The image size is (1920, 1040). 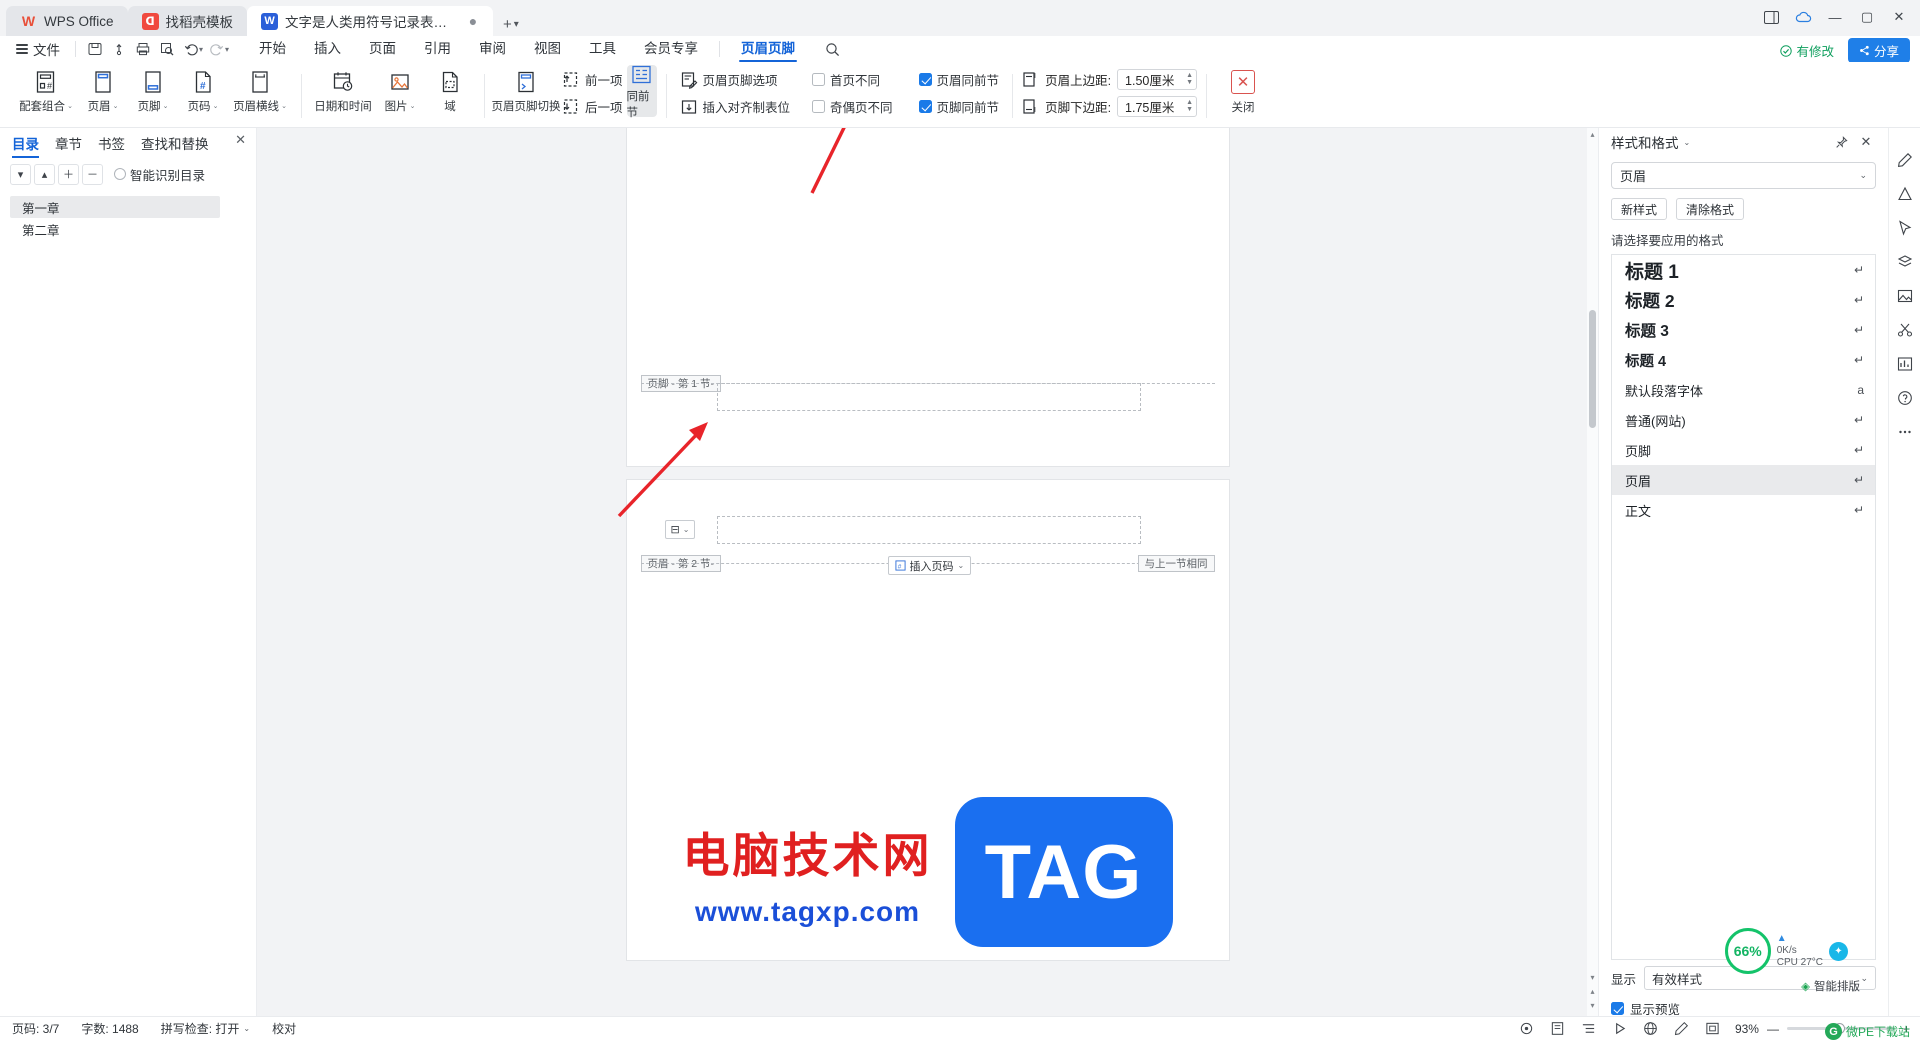 I want to click on cpu-usage-circle: 66%, so click(x=1747, y=951).